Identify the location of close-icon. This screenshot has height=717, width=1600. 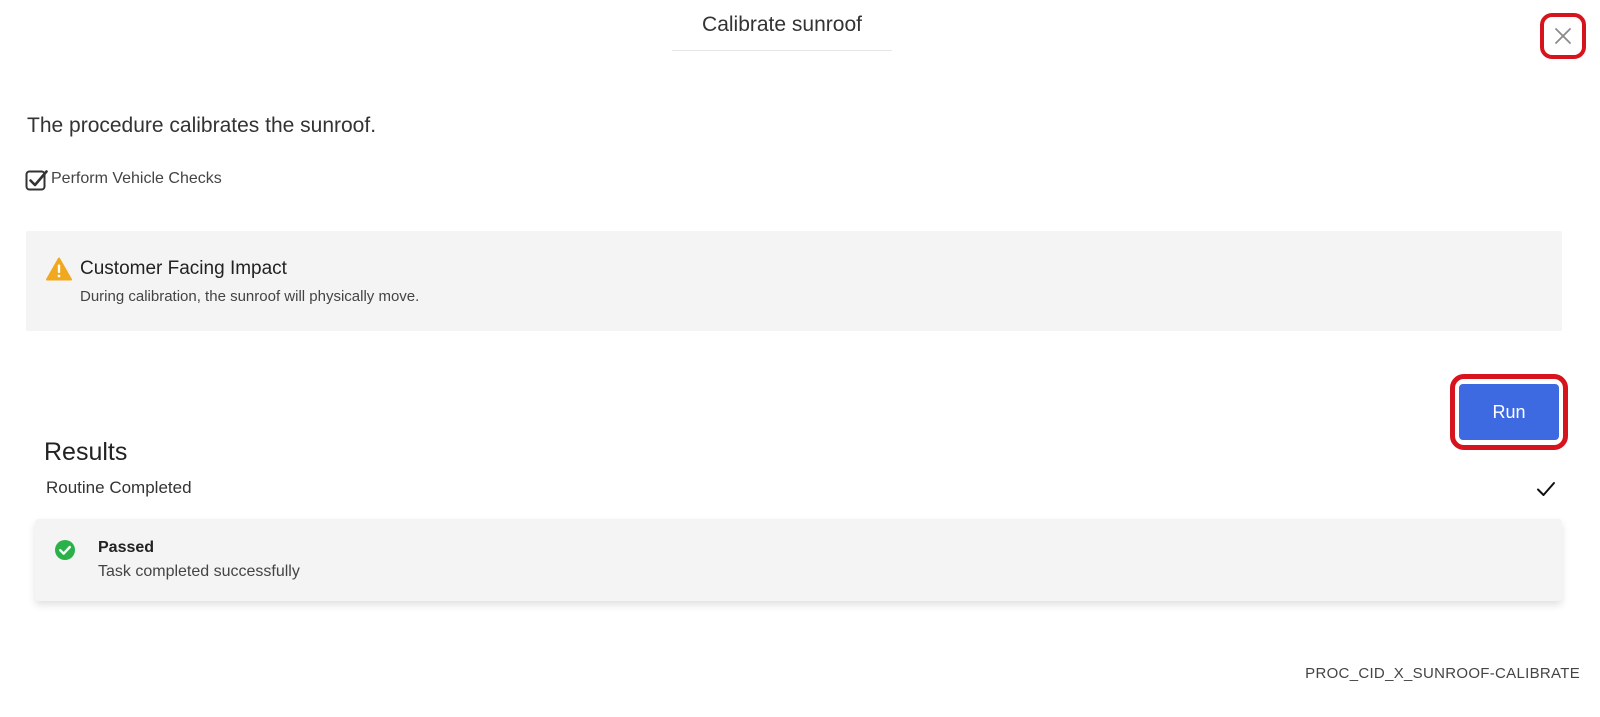
(1563, 36).